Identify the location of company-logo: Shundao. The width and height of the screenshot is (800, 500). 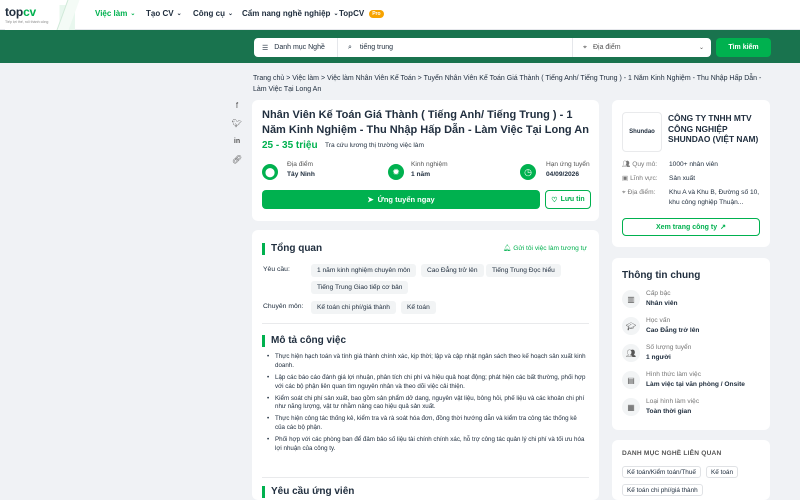
(642, 132).